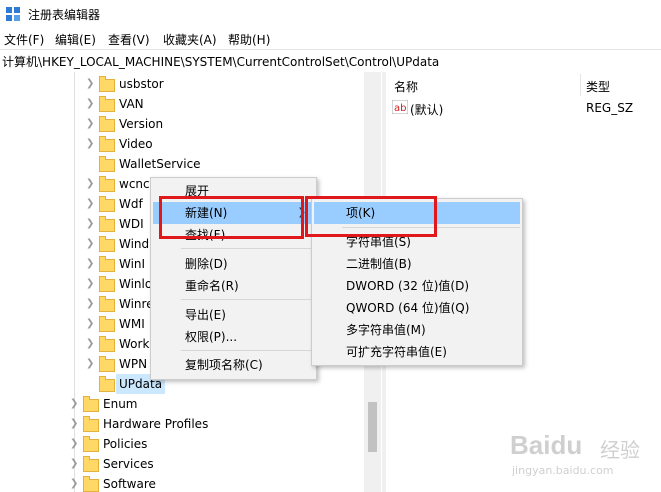  I want to click on menu-help: 帮助(H), so click(249, 39).